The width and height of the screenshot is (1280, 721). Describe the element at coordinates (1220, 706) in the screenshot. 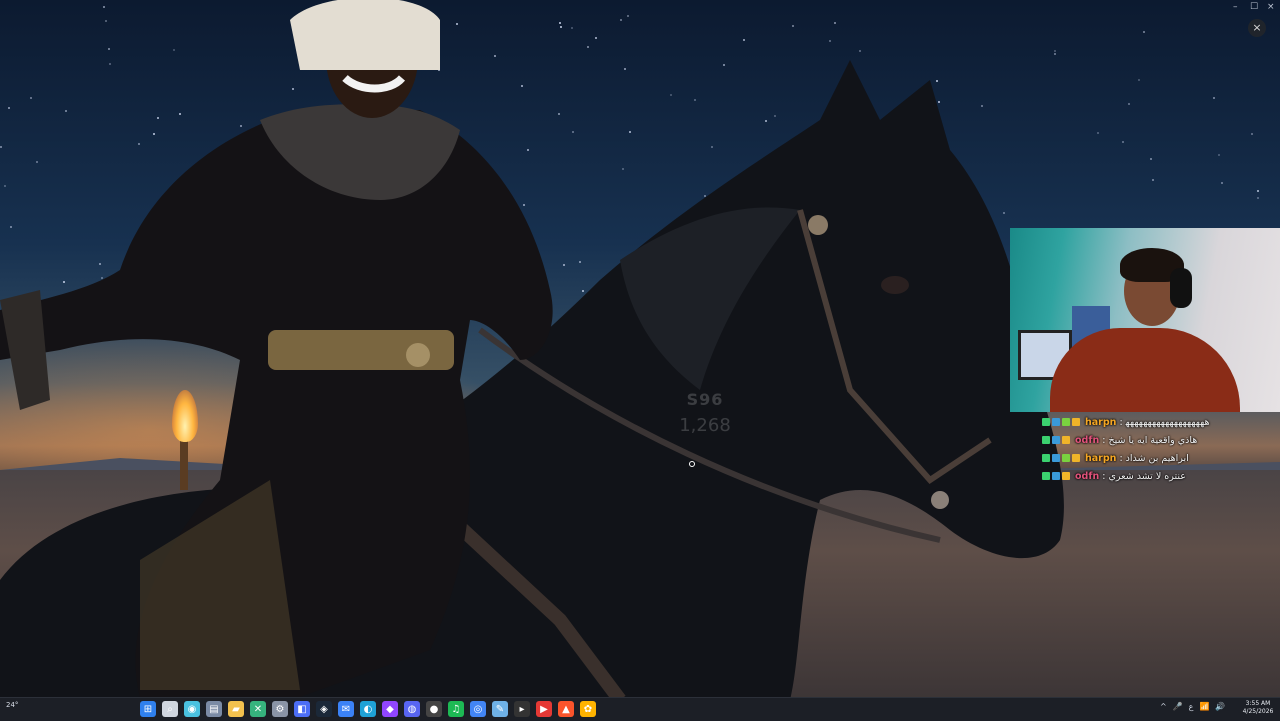

I see `volume-icon: 🔊` at that location.